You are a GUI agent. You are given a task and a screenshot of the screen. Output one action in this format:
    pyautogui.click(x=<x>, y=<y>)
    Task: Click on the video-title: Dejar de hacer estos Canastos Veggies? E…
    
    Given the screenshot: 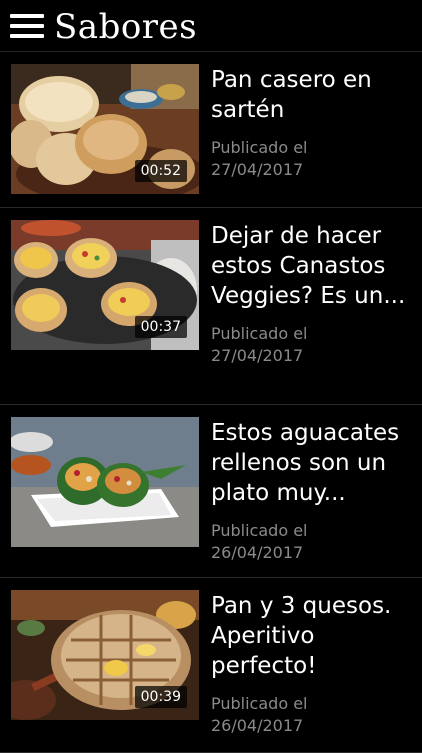 What is the action you would take?
    pyautogui.click(x=311, y=266)
    